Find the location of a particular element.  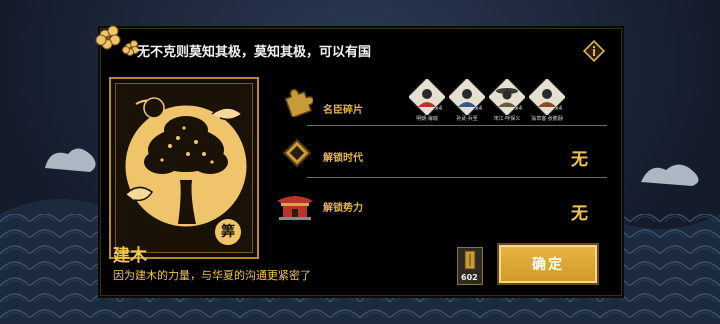

fragment-item: x4 宋江·呼保义 is located at coordinates (507, 99).